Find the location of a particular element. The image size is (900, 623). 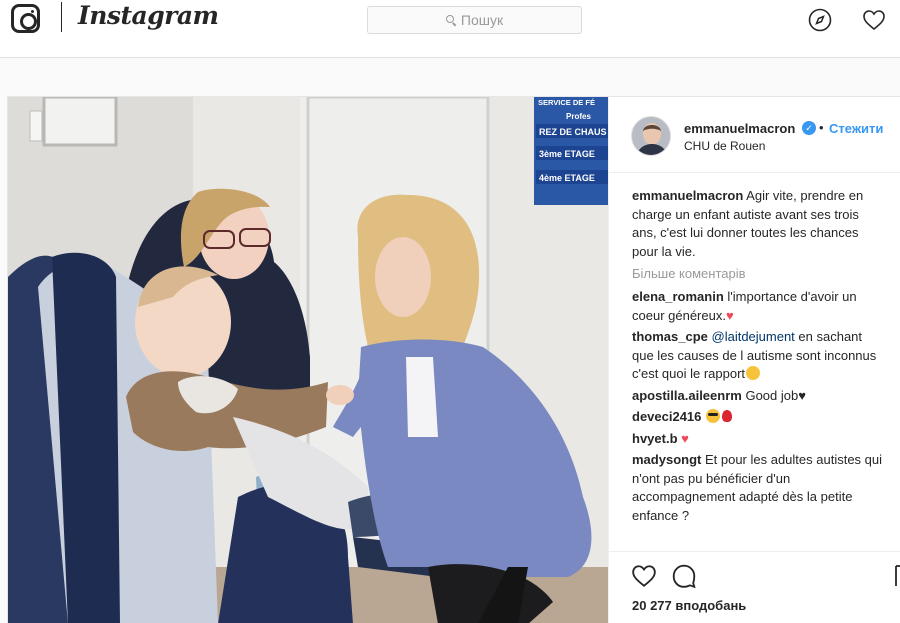

post-header: emmanuelmacron ✓ • Стежити CHU de Rouen is located at coordinates (754, 135).